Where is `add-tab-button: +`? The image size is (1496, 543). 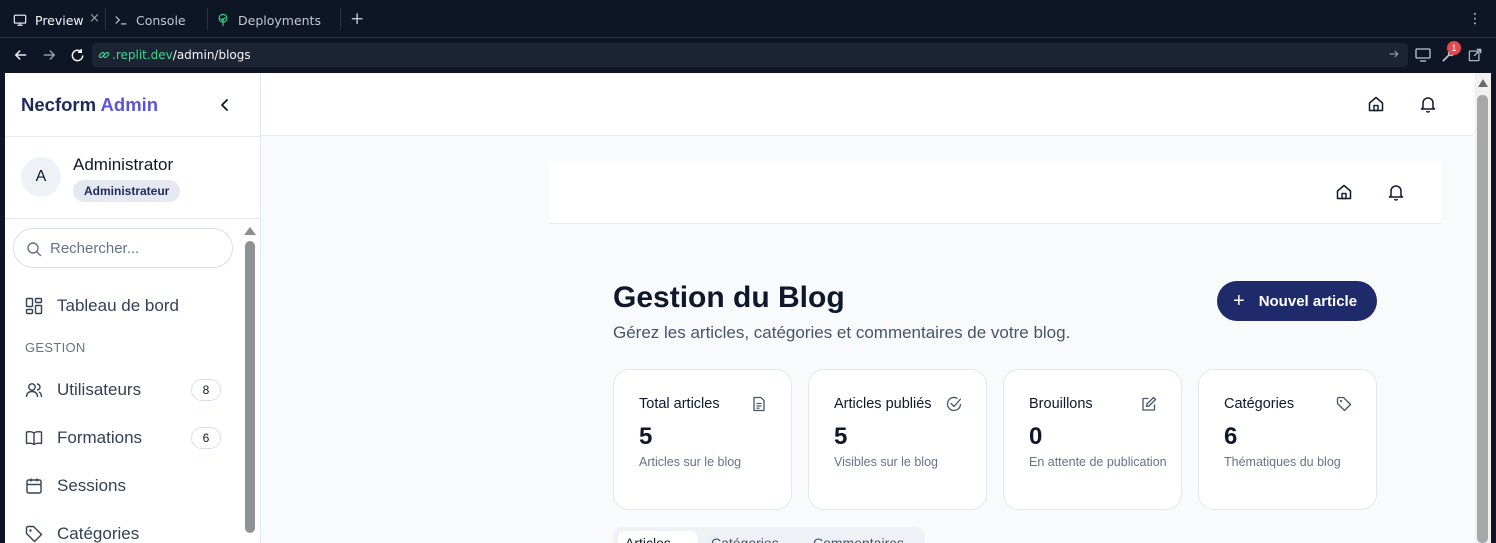 add-tab-button: + is located at coordinates (357, 19).